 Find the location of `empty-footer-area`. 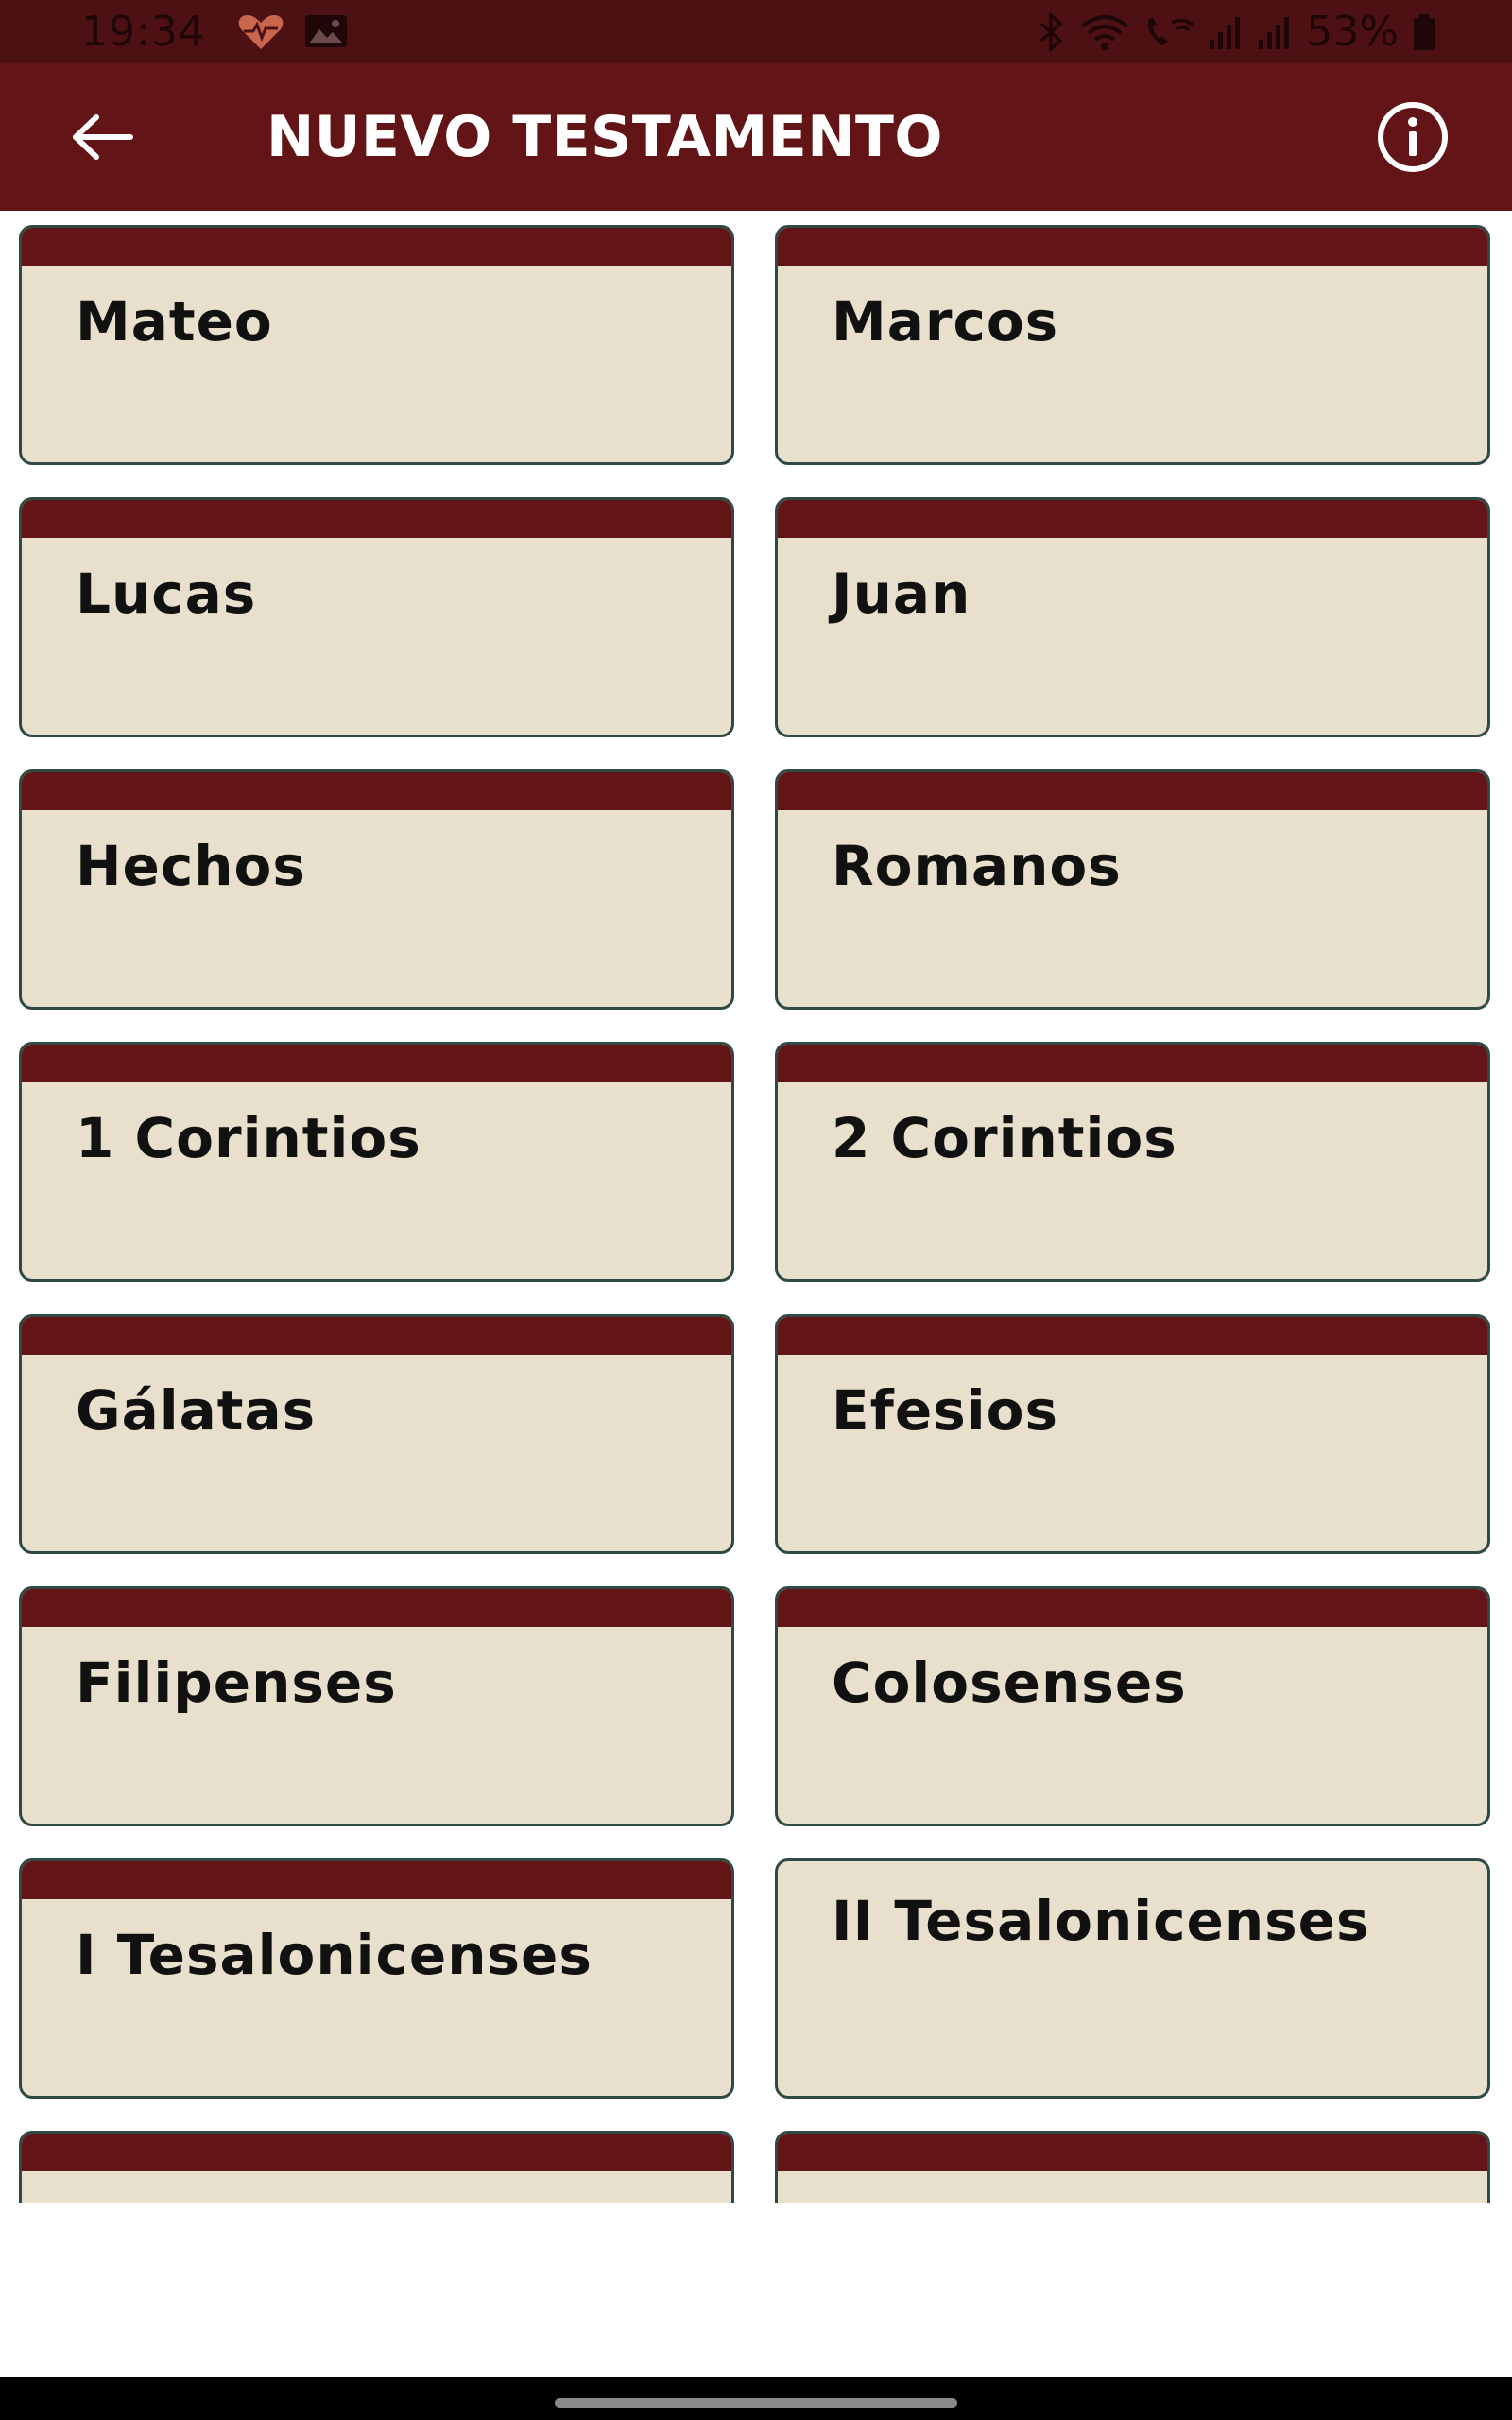

empty-footer-area is located at coordinates (756, 2290).